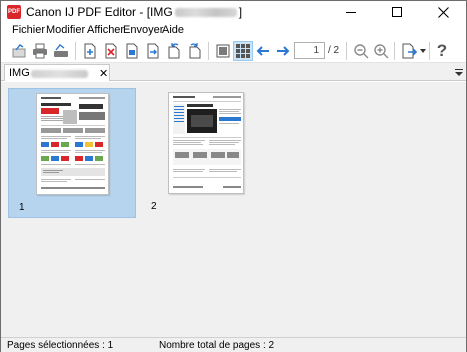 The height and width of the screenshot is (352, 467). I want to click on scan-button, so click(61, 51).